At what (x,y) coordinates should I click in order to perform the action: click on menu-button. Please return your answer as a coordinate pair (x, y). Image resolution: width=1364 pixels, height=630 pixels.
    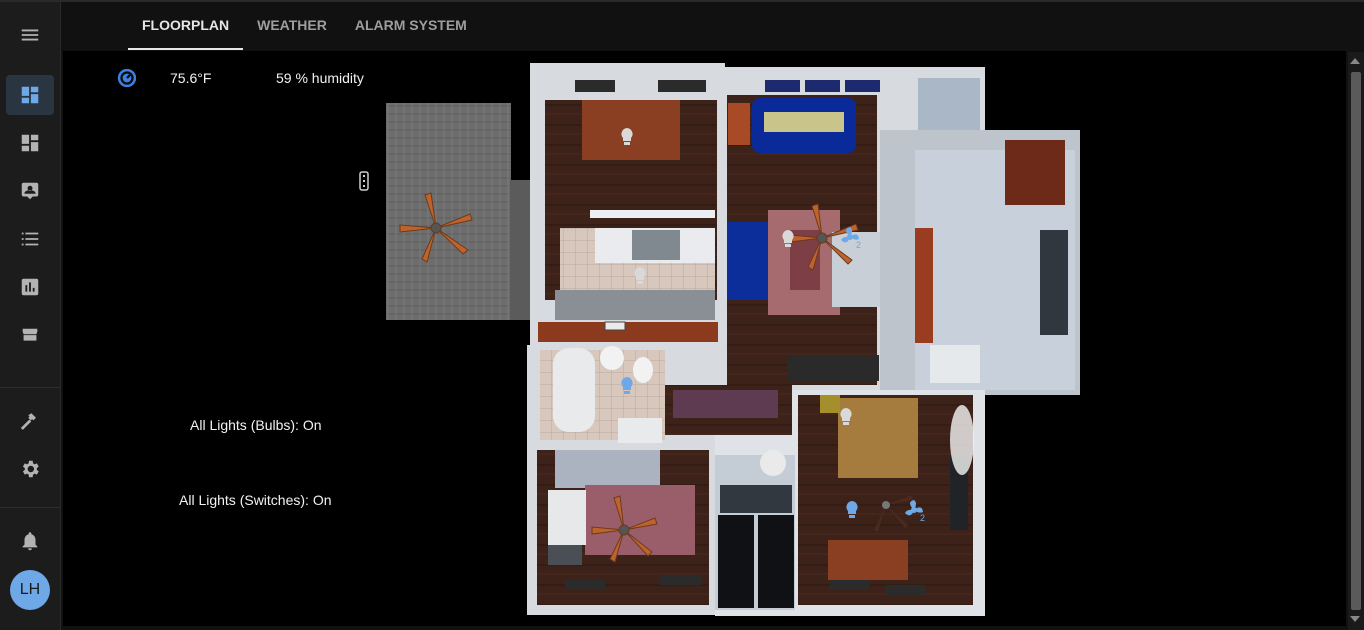
    Looking at the image, I should click on (30, 35).